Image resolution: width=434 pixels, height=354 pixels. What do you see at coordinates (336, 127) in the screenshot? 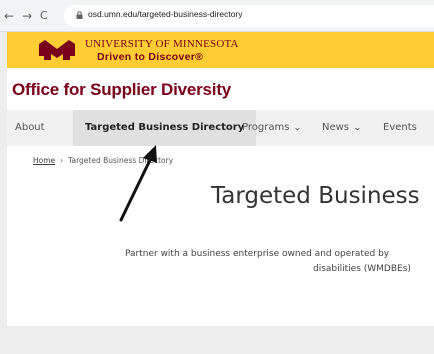
I see `nav-item-label: News` at bounding box center [336, 127].